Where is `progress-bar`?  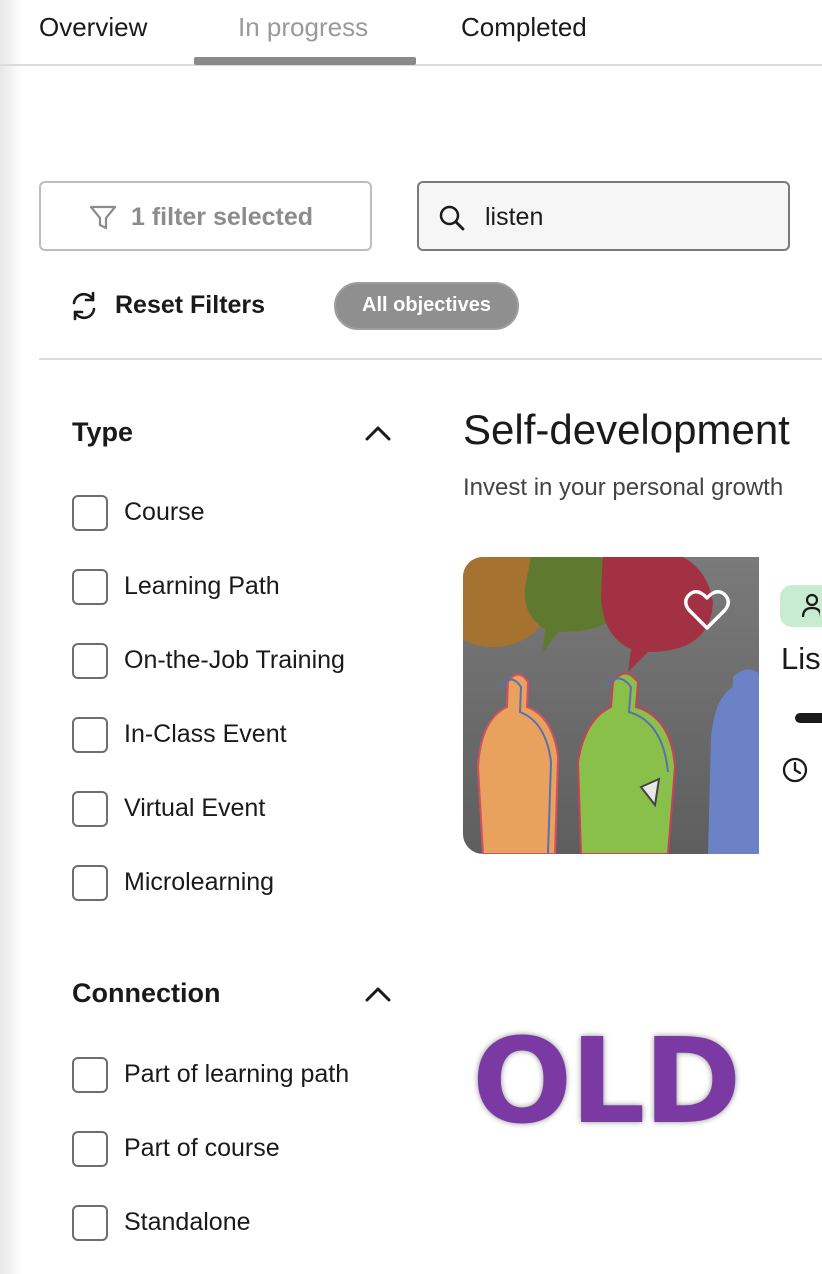
progress-bar is located at coordinates (808, 718).